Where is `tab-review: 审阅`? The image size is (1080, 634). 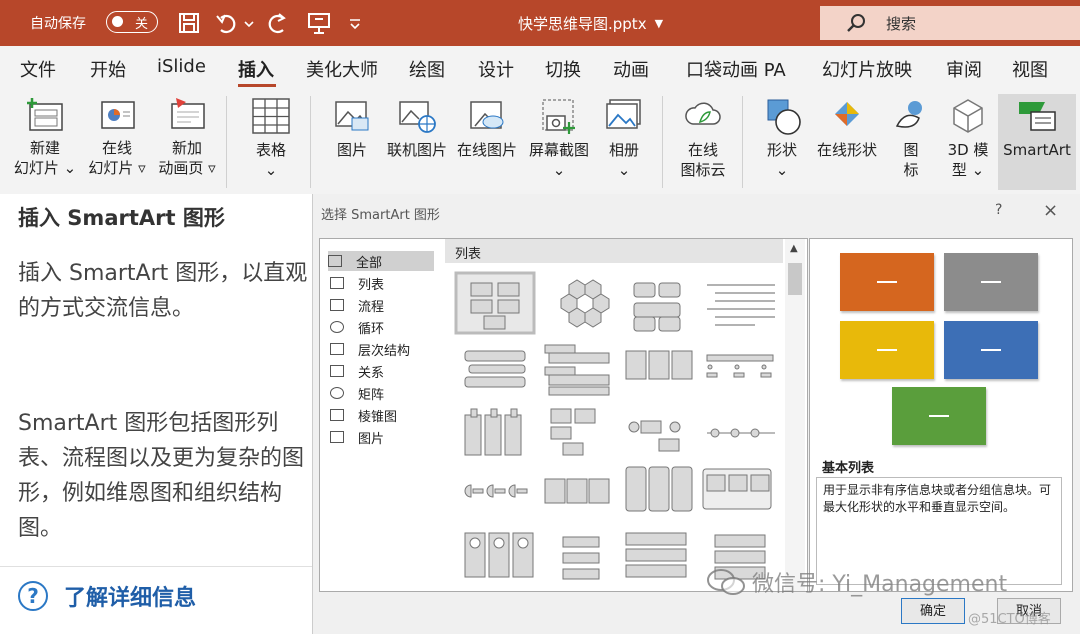
tab-review: 审阅 is located at coordinates (964, 69).